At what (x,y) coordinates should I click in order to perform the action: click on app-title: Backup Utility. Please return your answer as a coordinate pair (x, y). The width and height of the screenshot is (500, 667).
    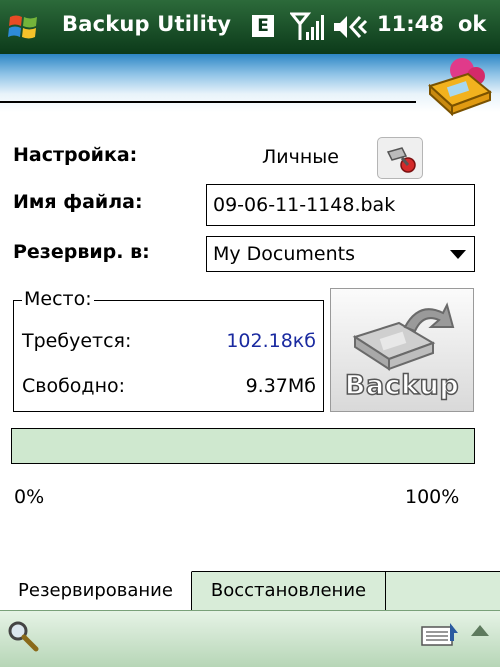
    Looking at the image, I should click on (147, 24).